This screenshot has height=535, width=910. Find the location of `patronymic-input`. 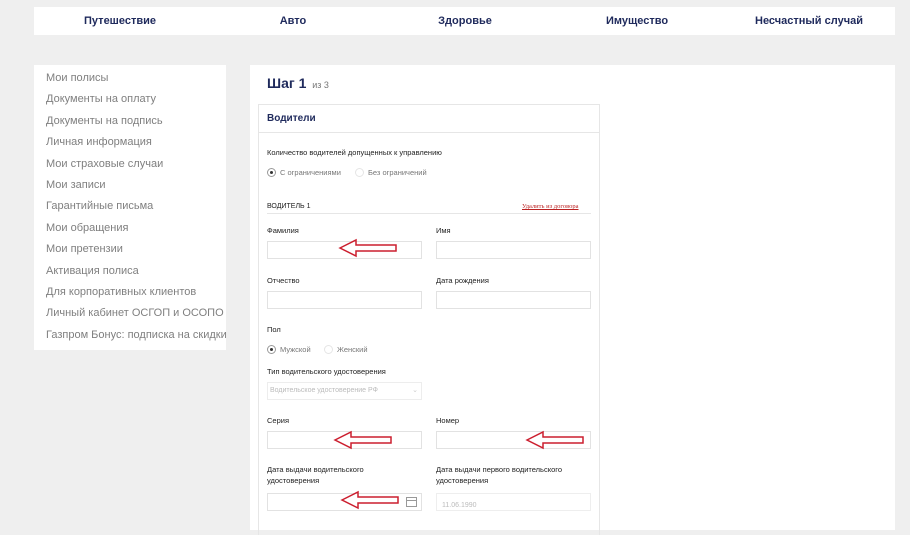

patronymic-input is located at coordinates (344, 300).